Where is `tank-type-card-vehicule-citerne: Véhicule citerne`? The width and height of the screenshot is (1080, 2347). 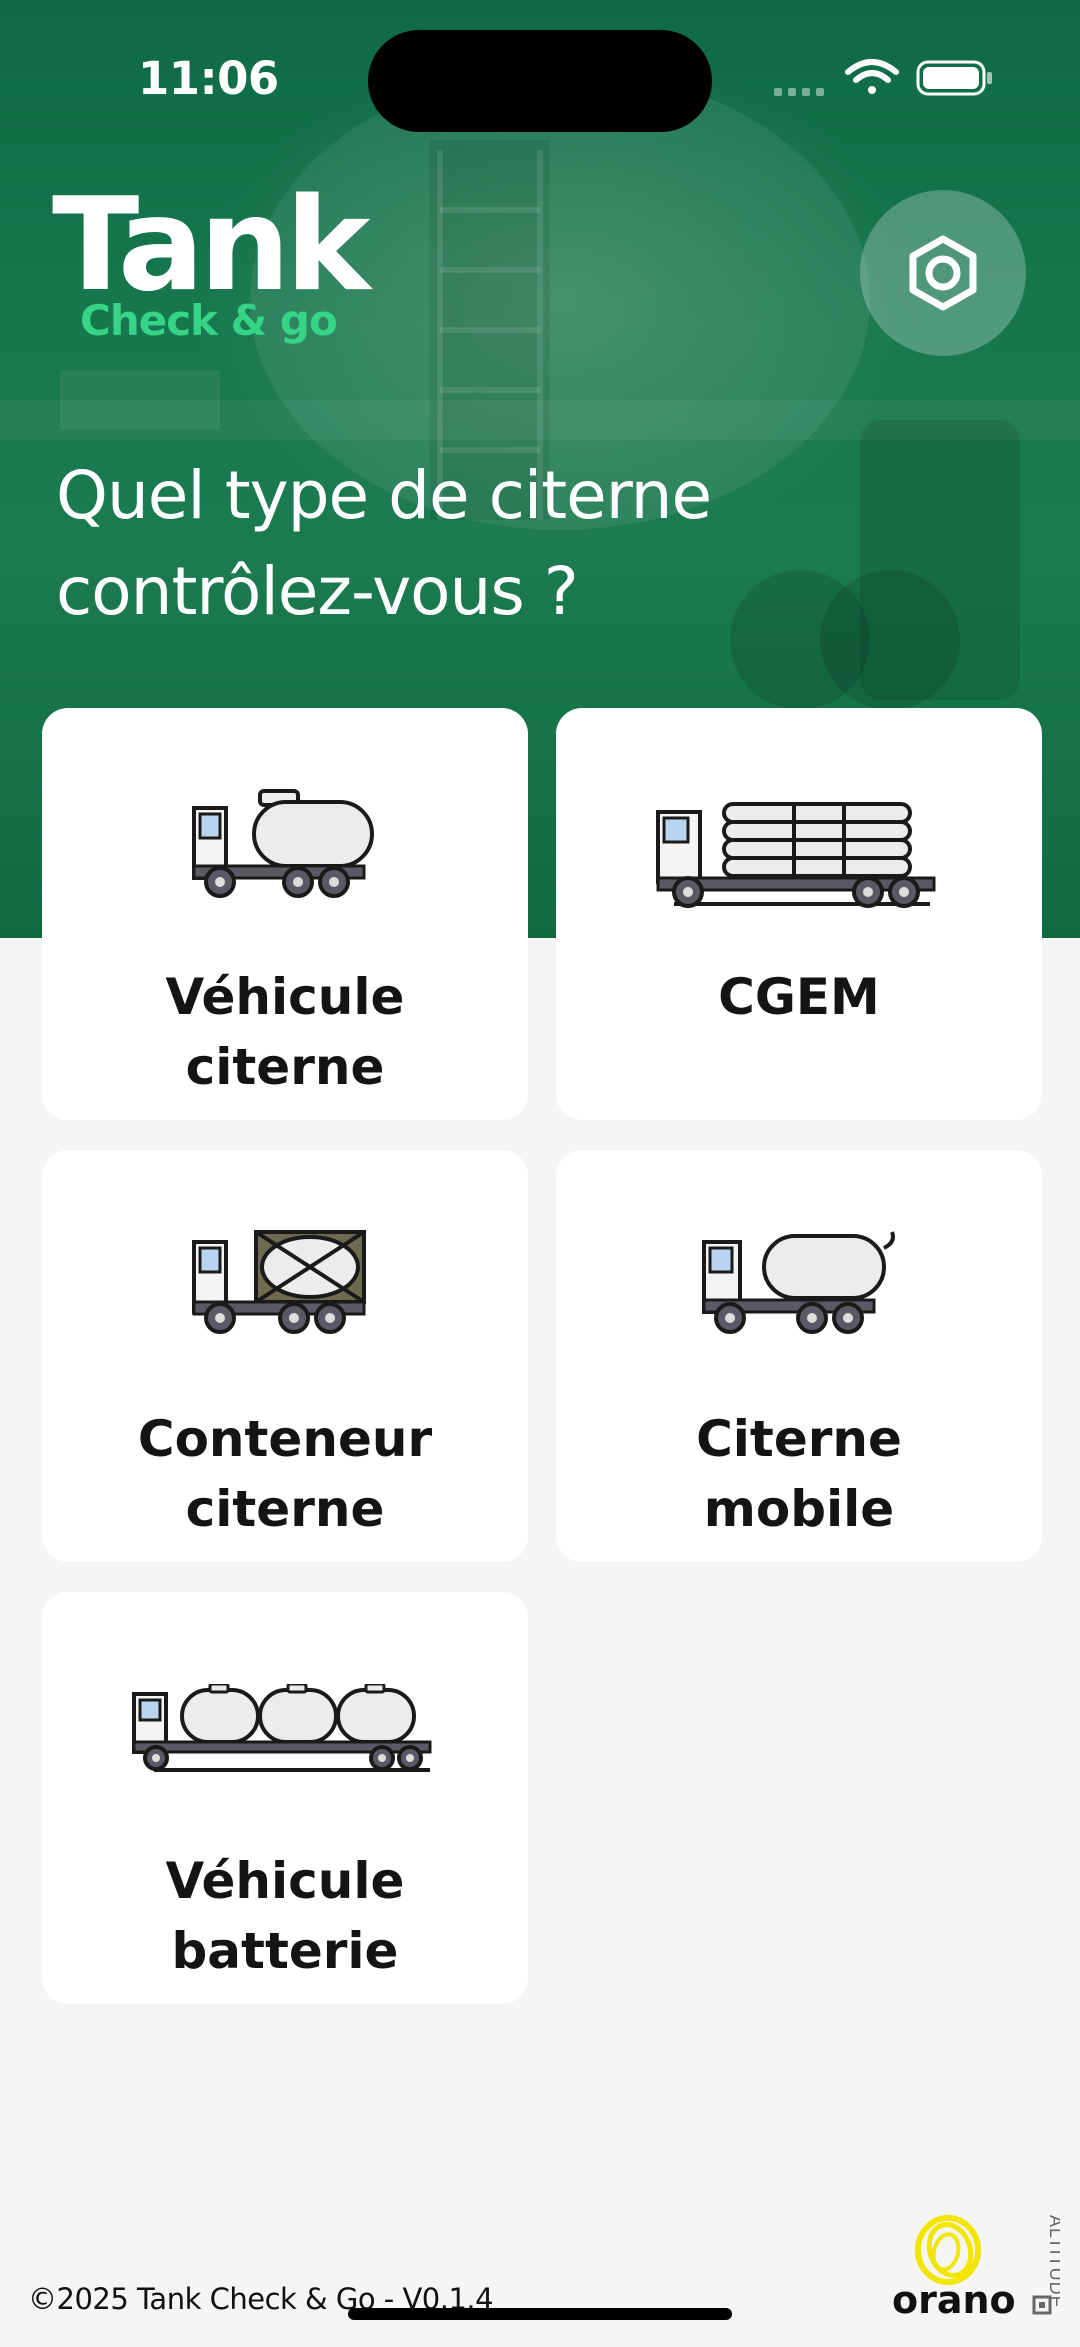
tank-type-card-vehicule-citerne: Véhicule citerne is located at coordinates (285, 914).